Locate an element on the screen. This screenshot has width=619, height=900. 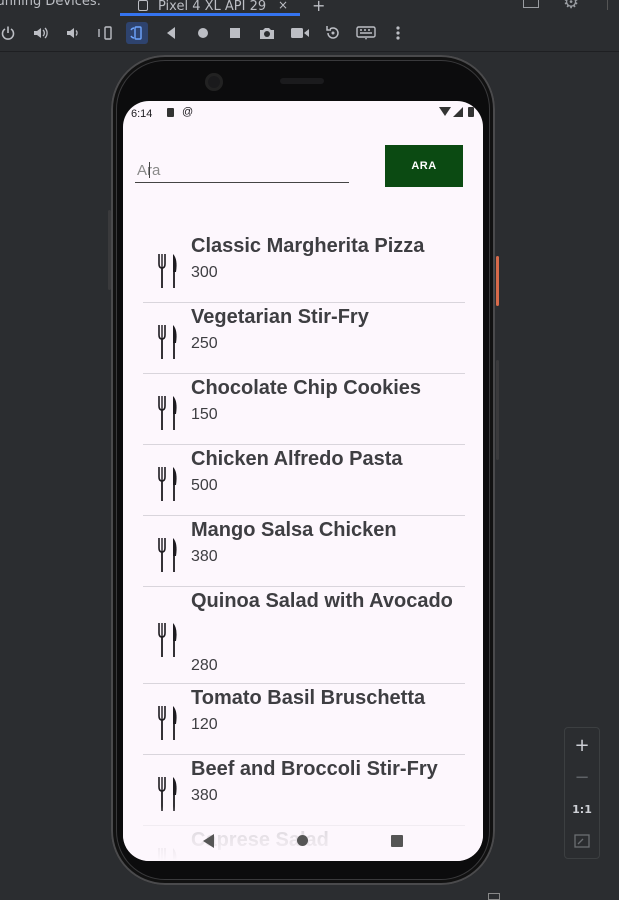
recipe-calories: 250 is located at coordinates (204, 343).